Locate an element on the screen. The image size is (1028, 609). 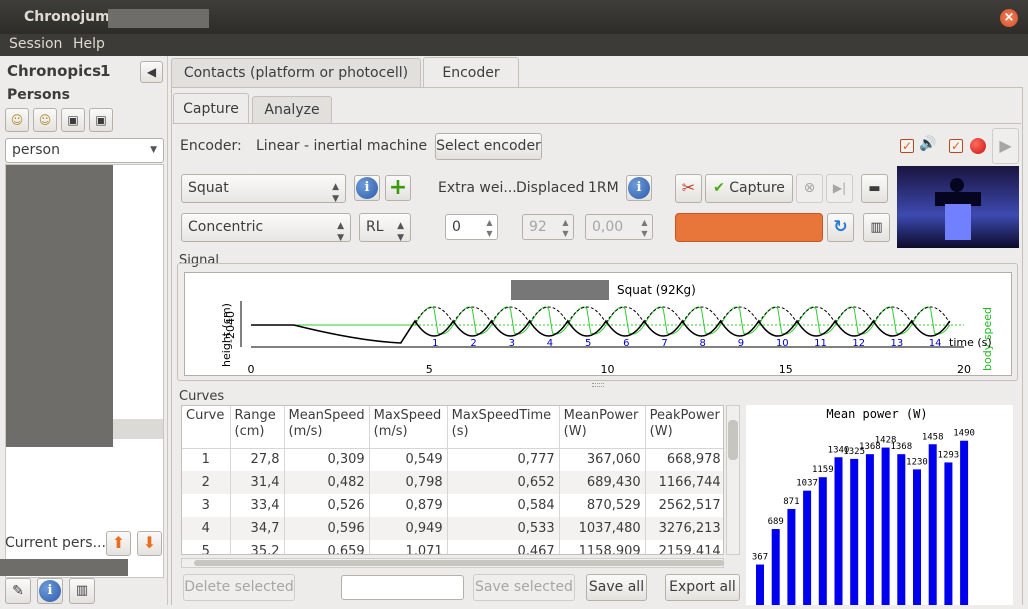
load-persons-button: ▣ is located at coordinates (101, 120).